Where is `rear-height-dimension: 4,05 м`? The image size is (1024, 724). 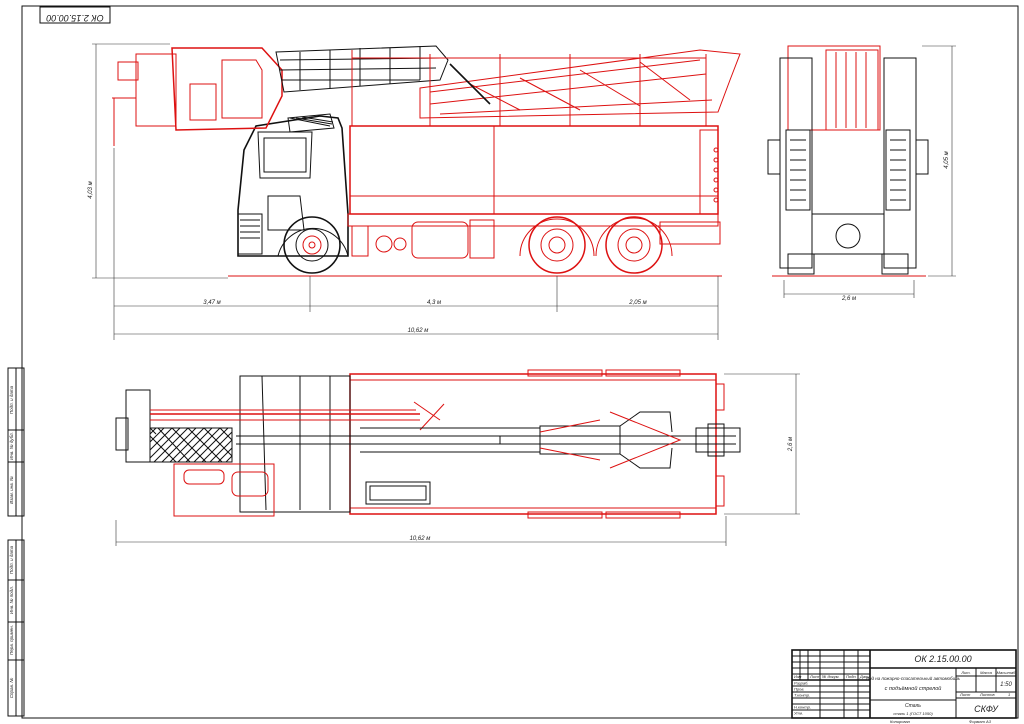 rear-height-dimension: 4,05 м is located at coordinates (947, 159).